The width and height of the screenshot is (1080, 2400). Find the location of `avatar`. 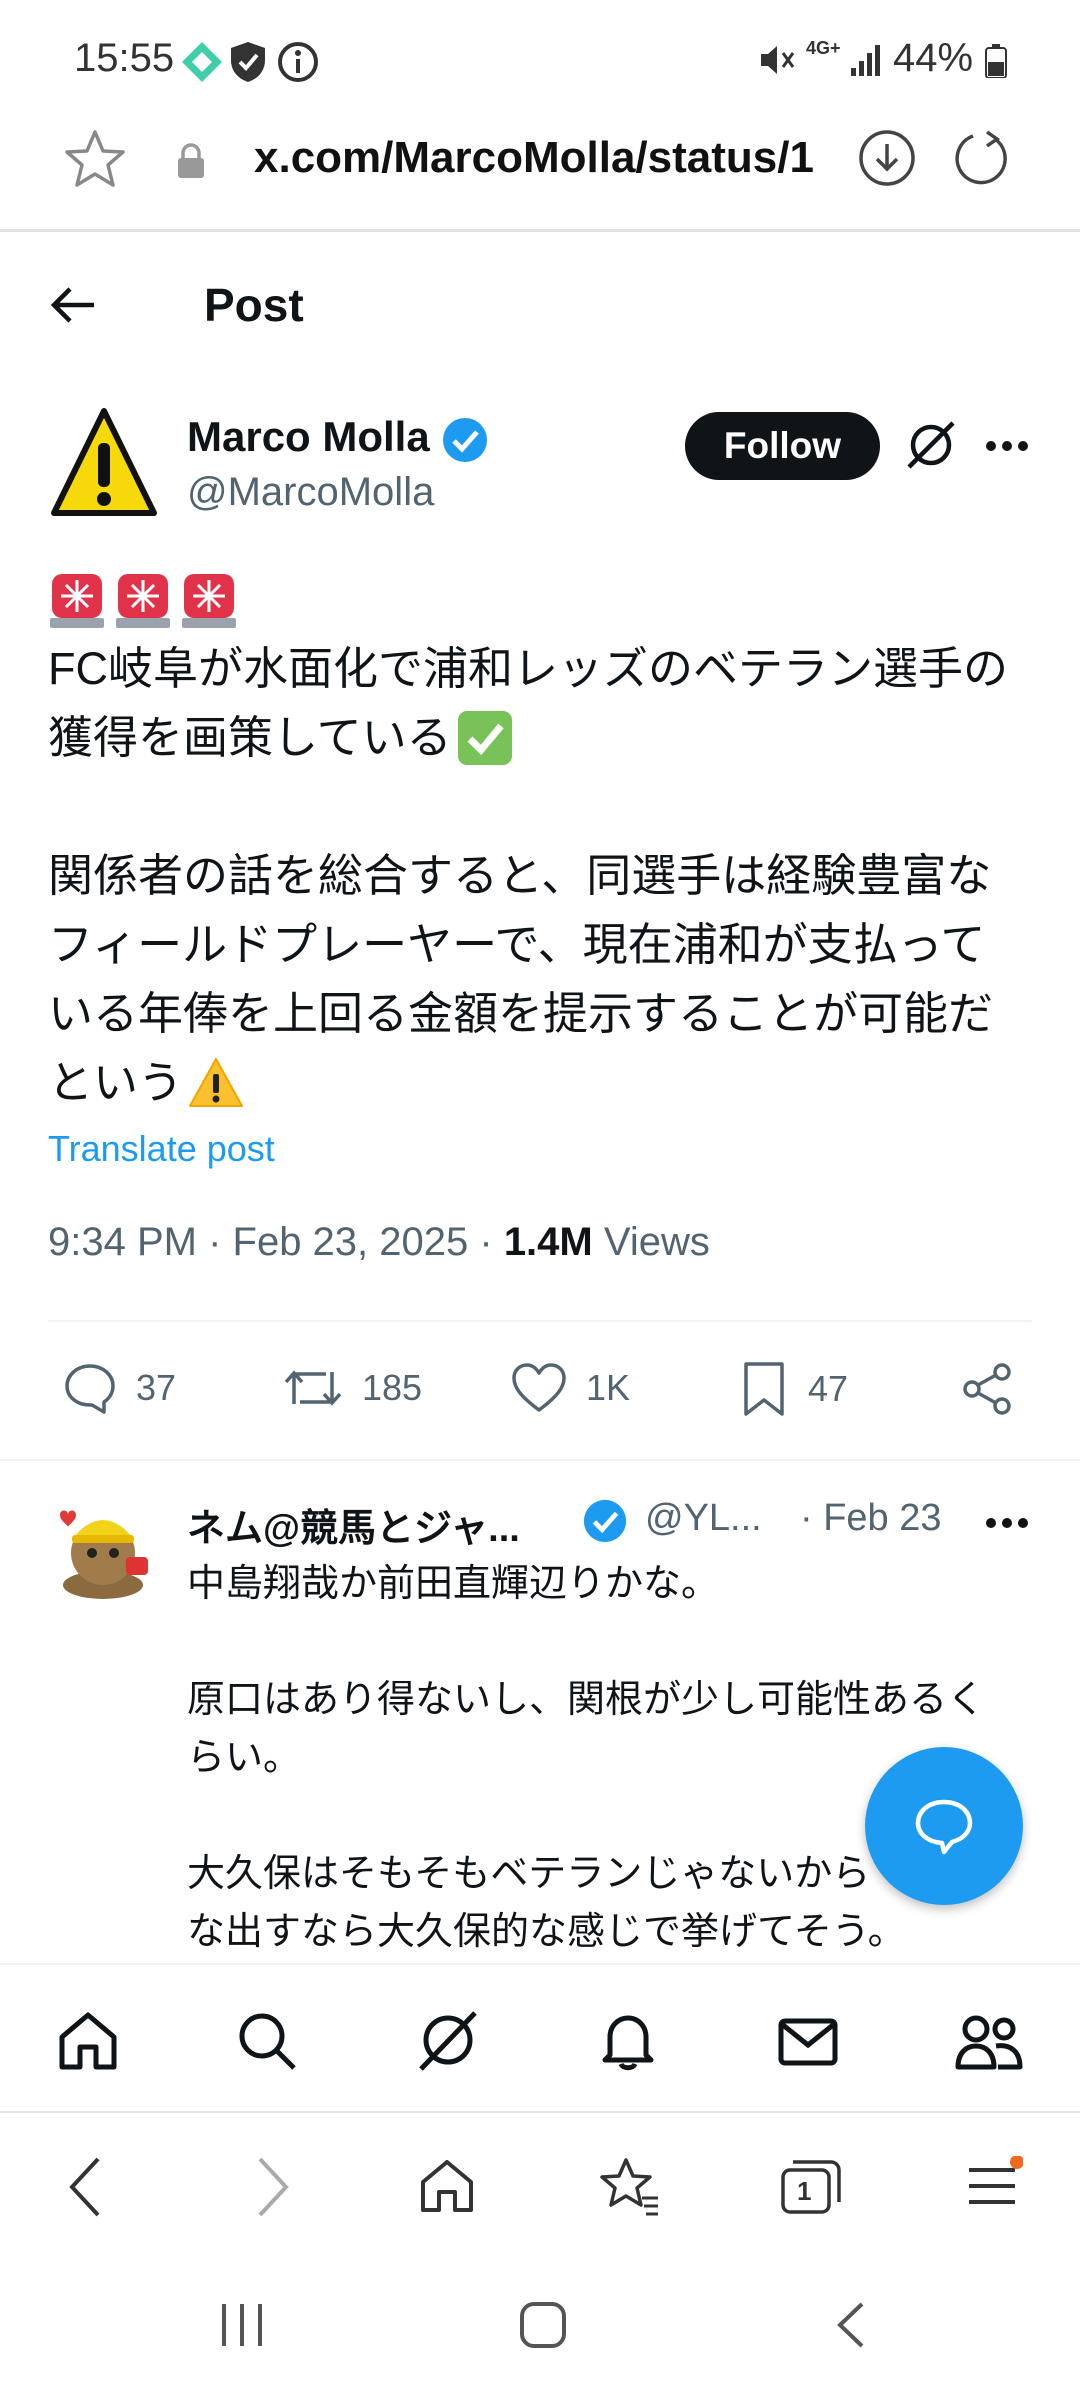

avatar is located at coordinates (104, 465).